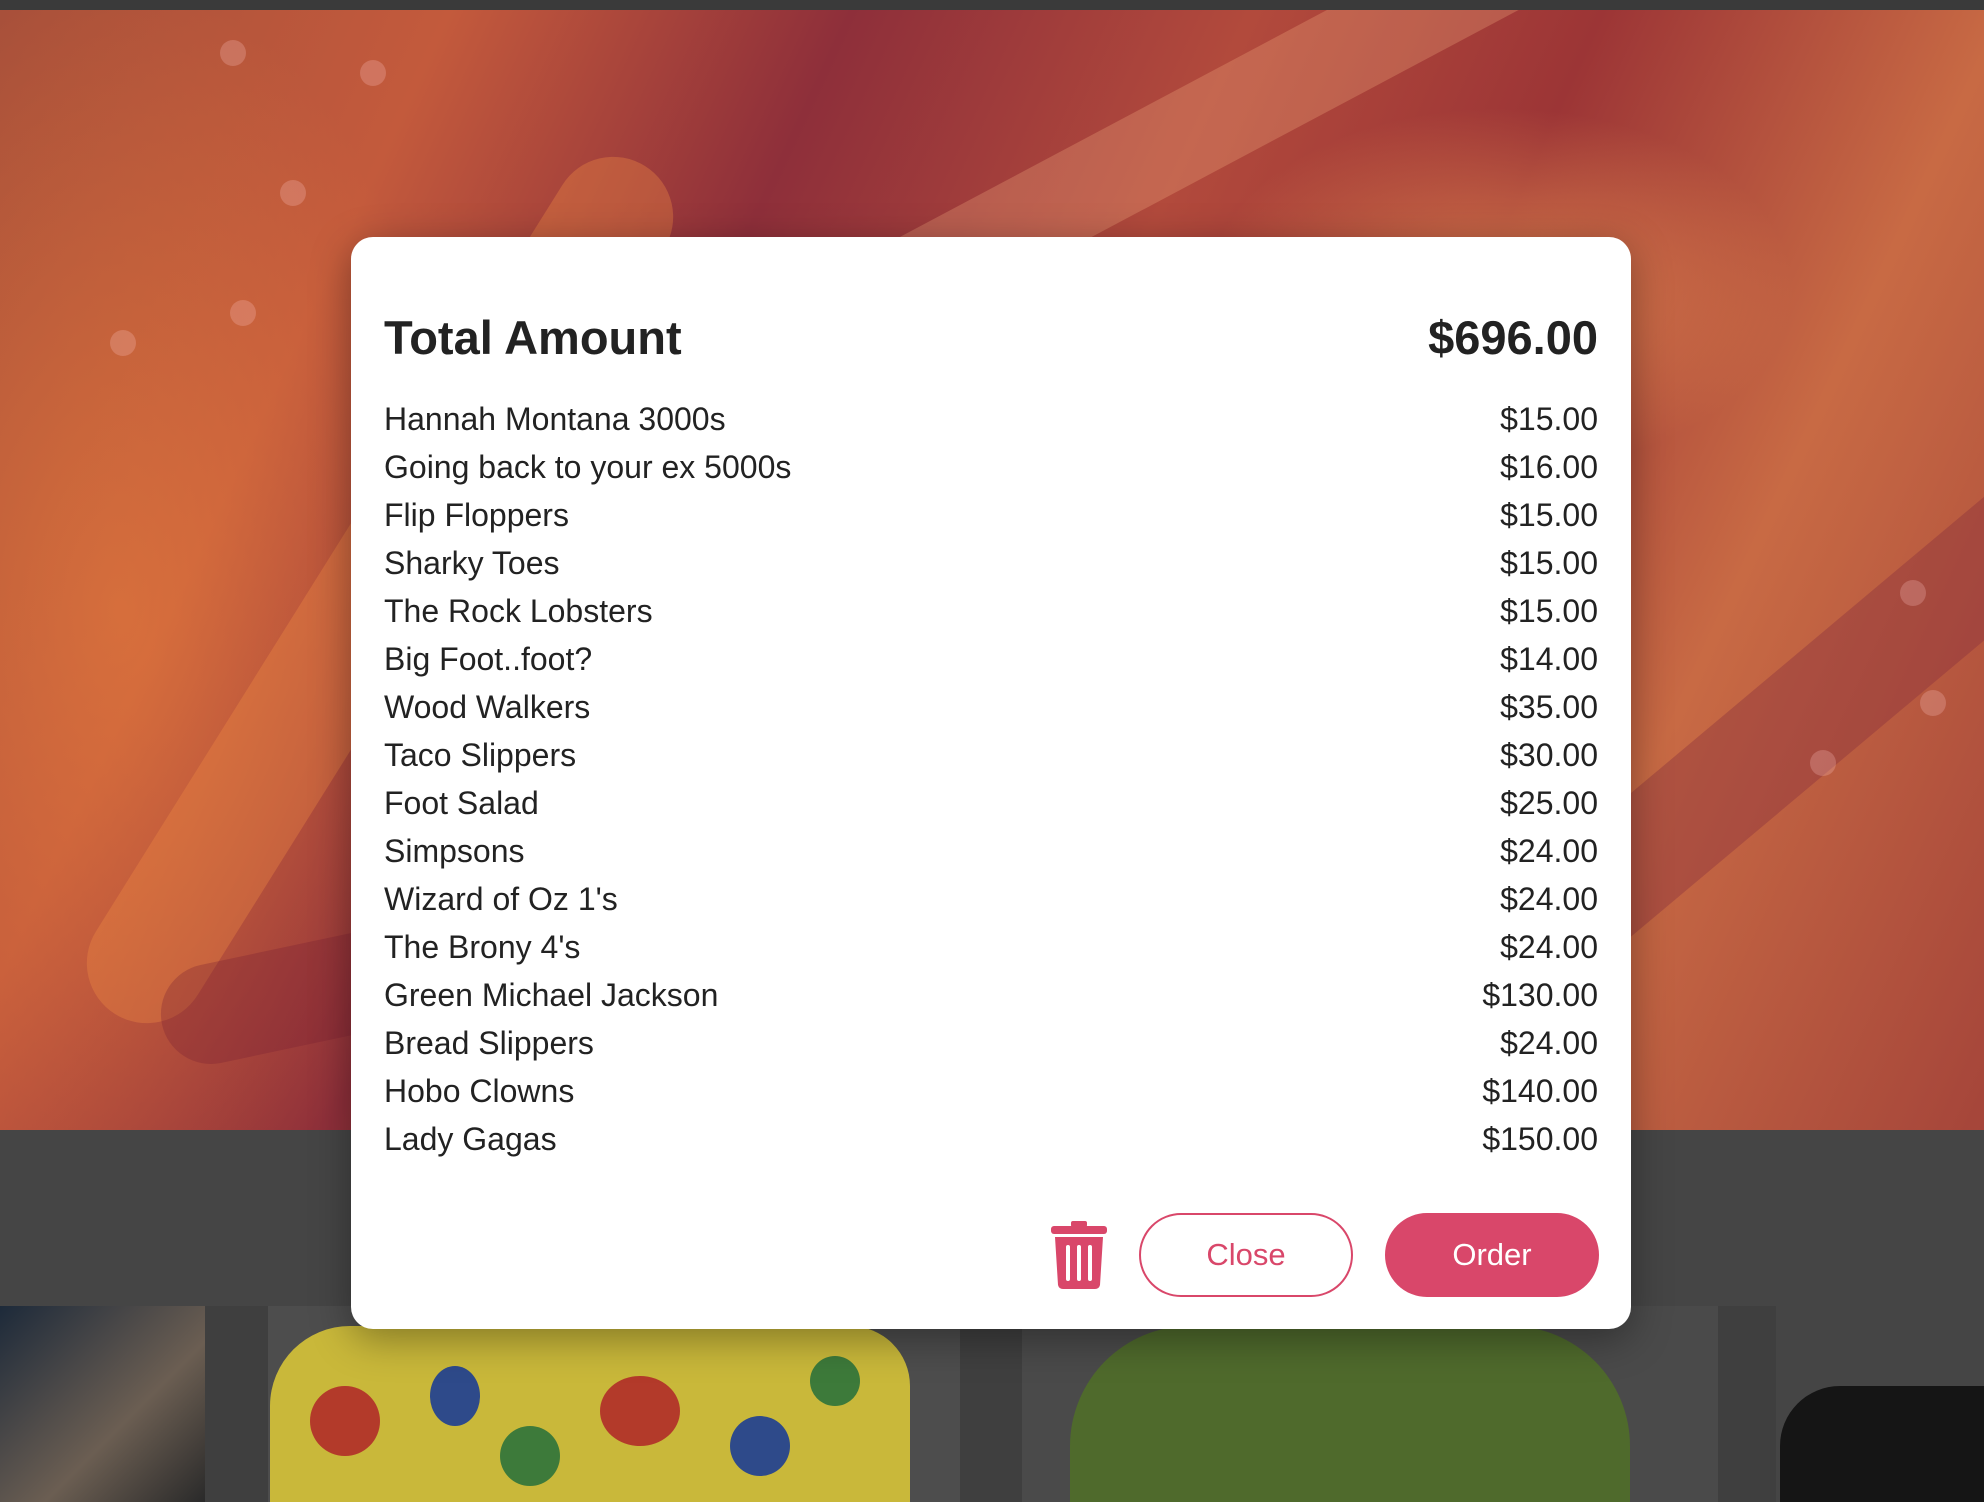 This screenshot has width=1984, height=1502. I want to click on cart-item: Flip Floppers $15.00, so click(991, 515).